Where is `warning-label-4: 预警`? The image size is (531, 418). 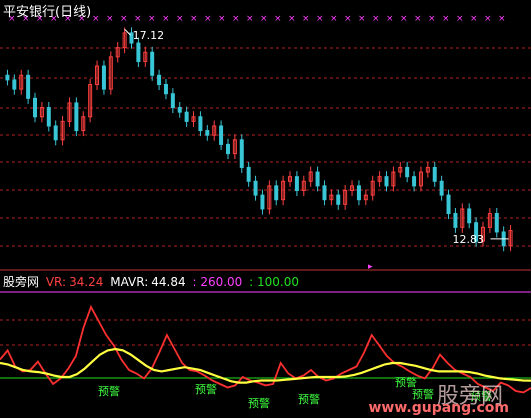
warning-label-4: 预警 is located at coordinates (406, 382).